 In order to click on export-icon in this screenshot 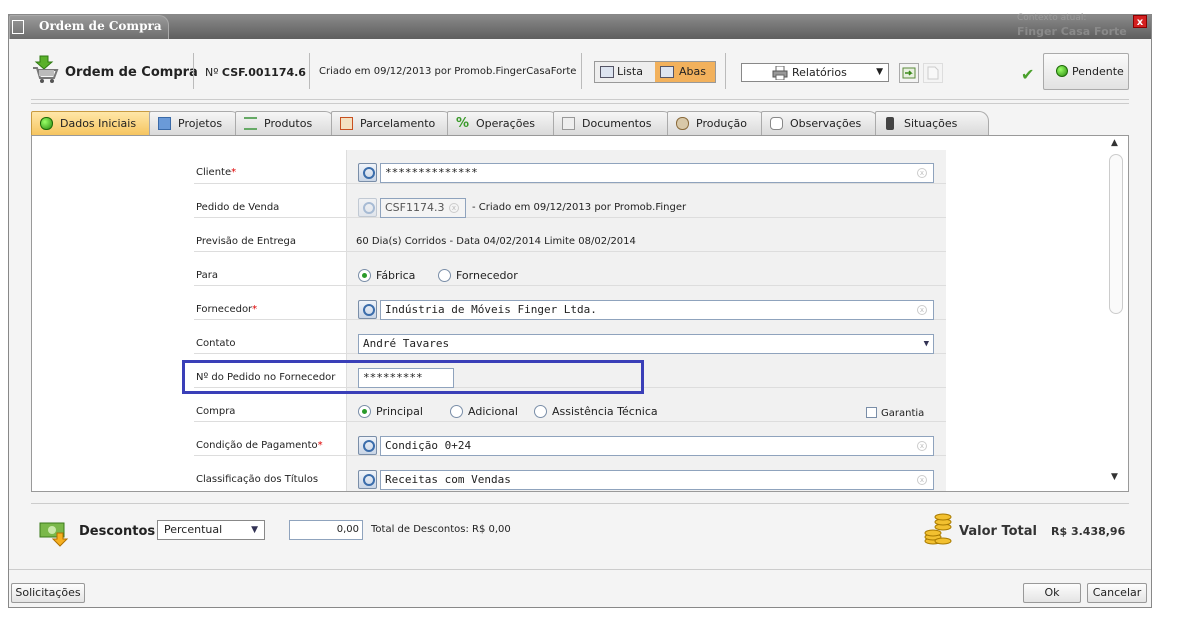, I will do `click(909, 73)`.